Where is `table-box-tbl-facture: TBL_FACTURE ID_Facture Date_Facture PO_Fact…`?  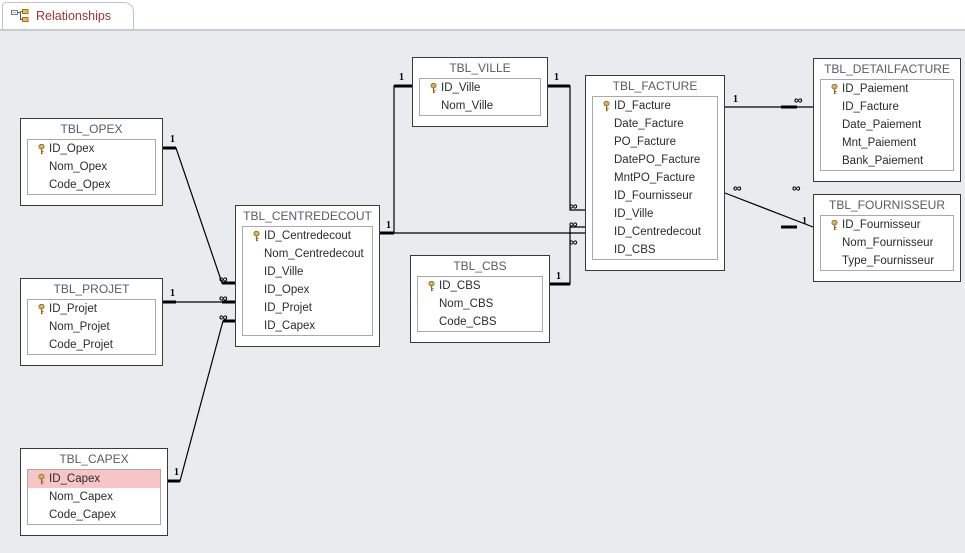 table-box-tbl-facture: TBL_FACTURE ID_Facture Date_Facture PO_Fact… is located at coordinates (655, 173).